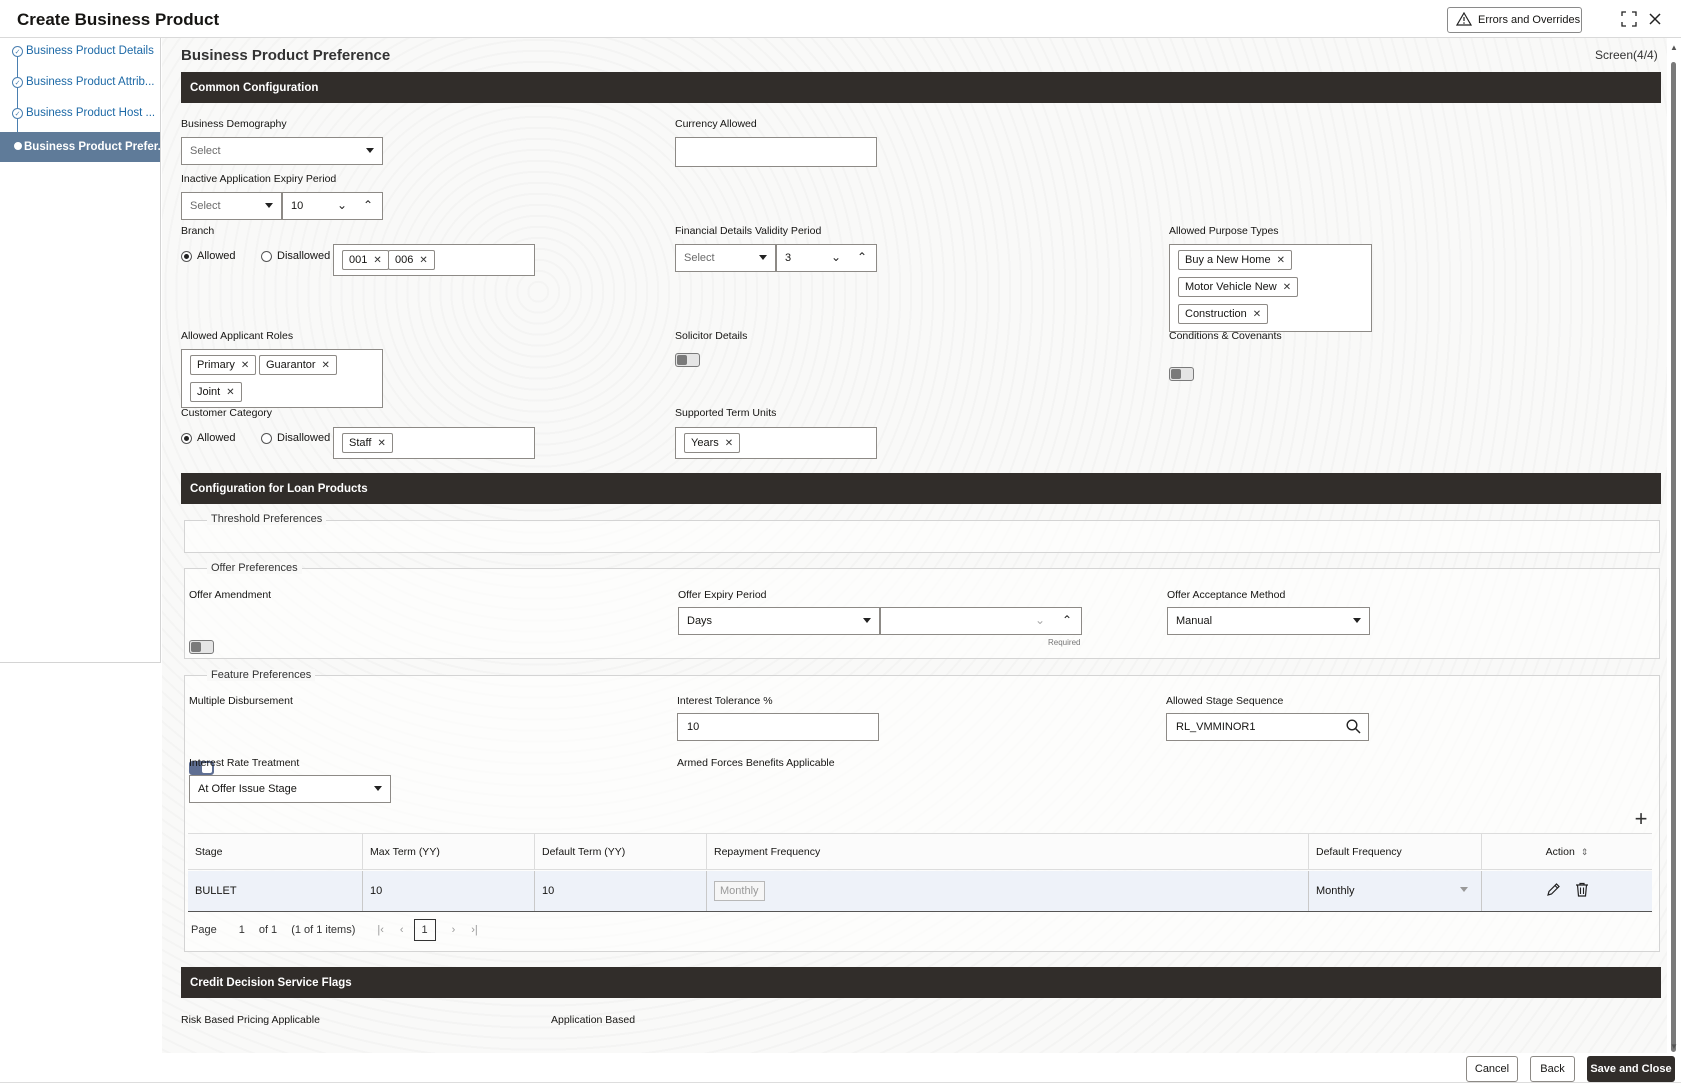 The image size is (1681, 1084). I want to click on offer-amendment-toggle, so click(201, 647).